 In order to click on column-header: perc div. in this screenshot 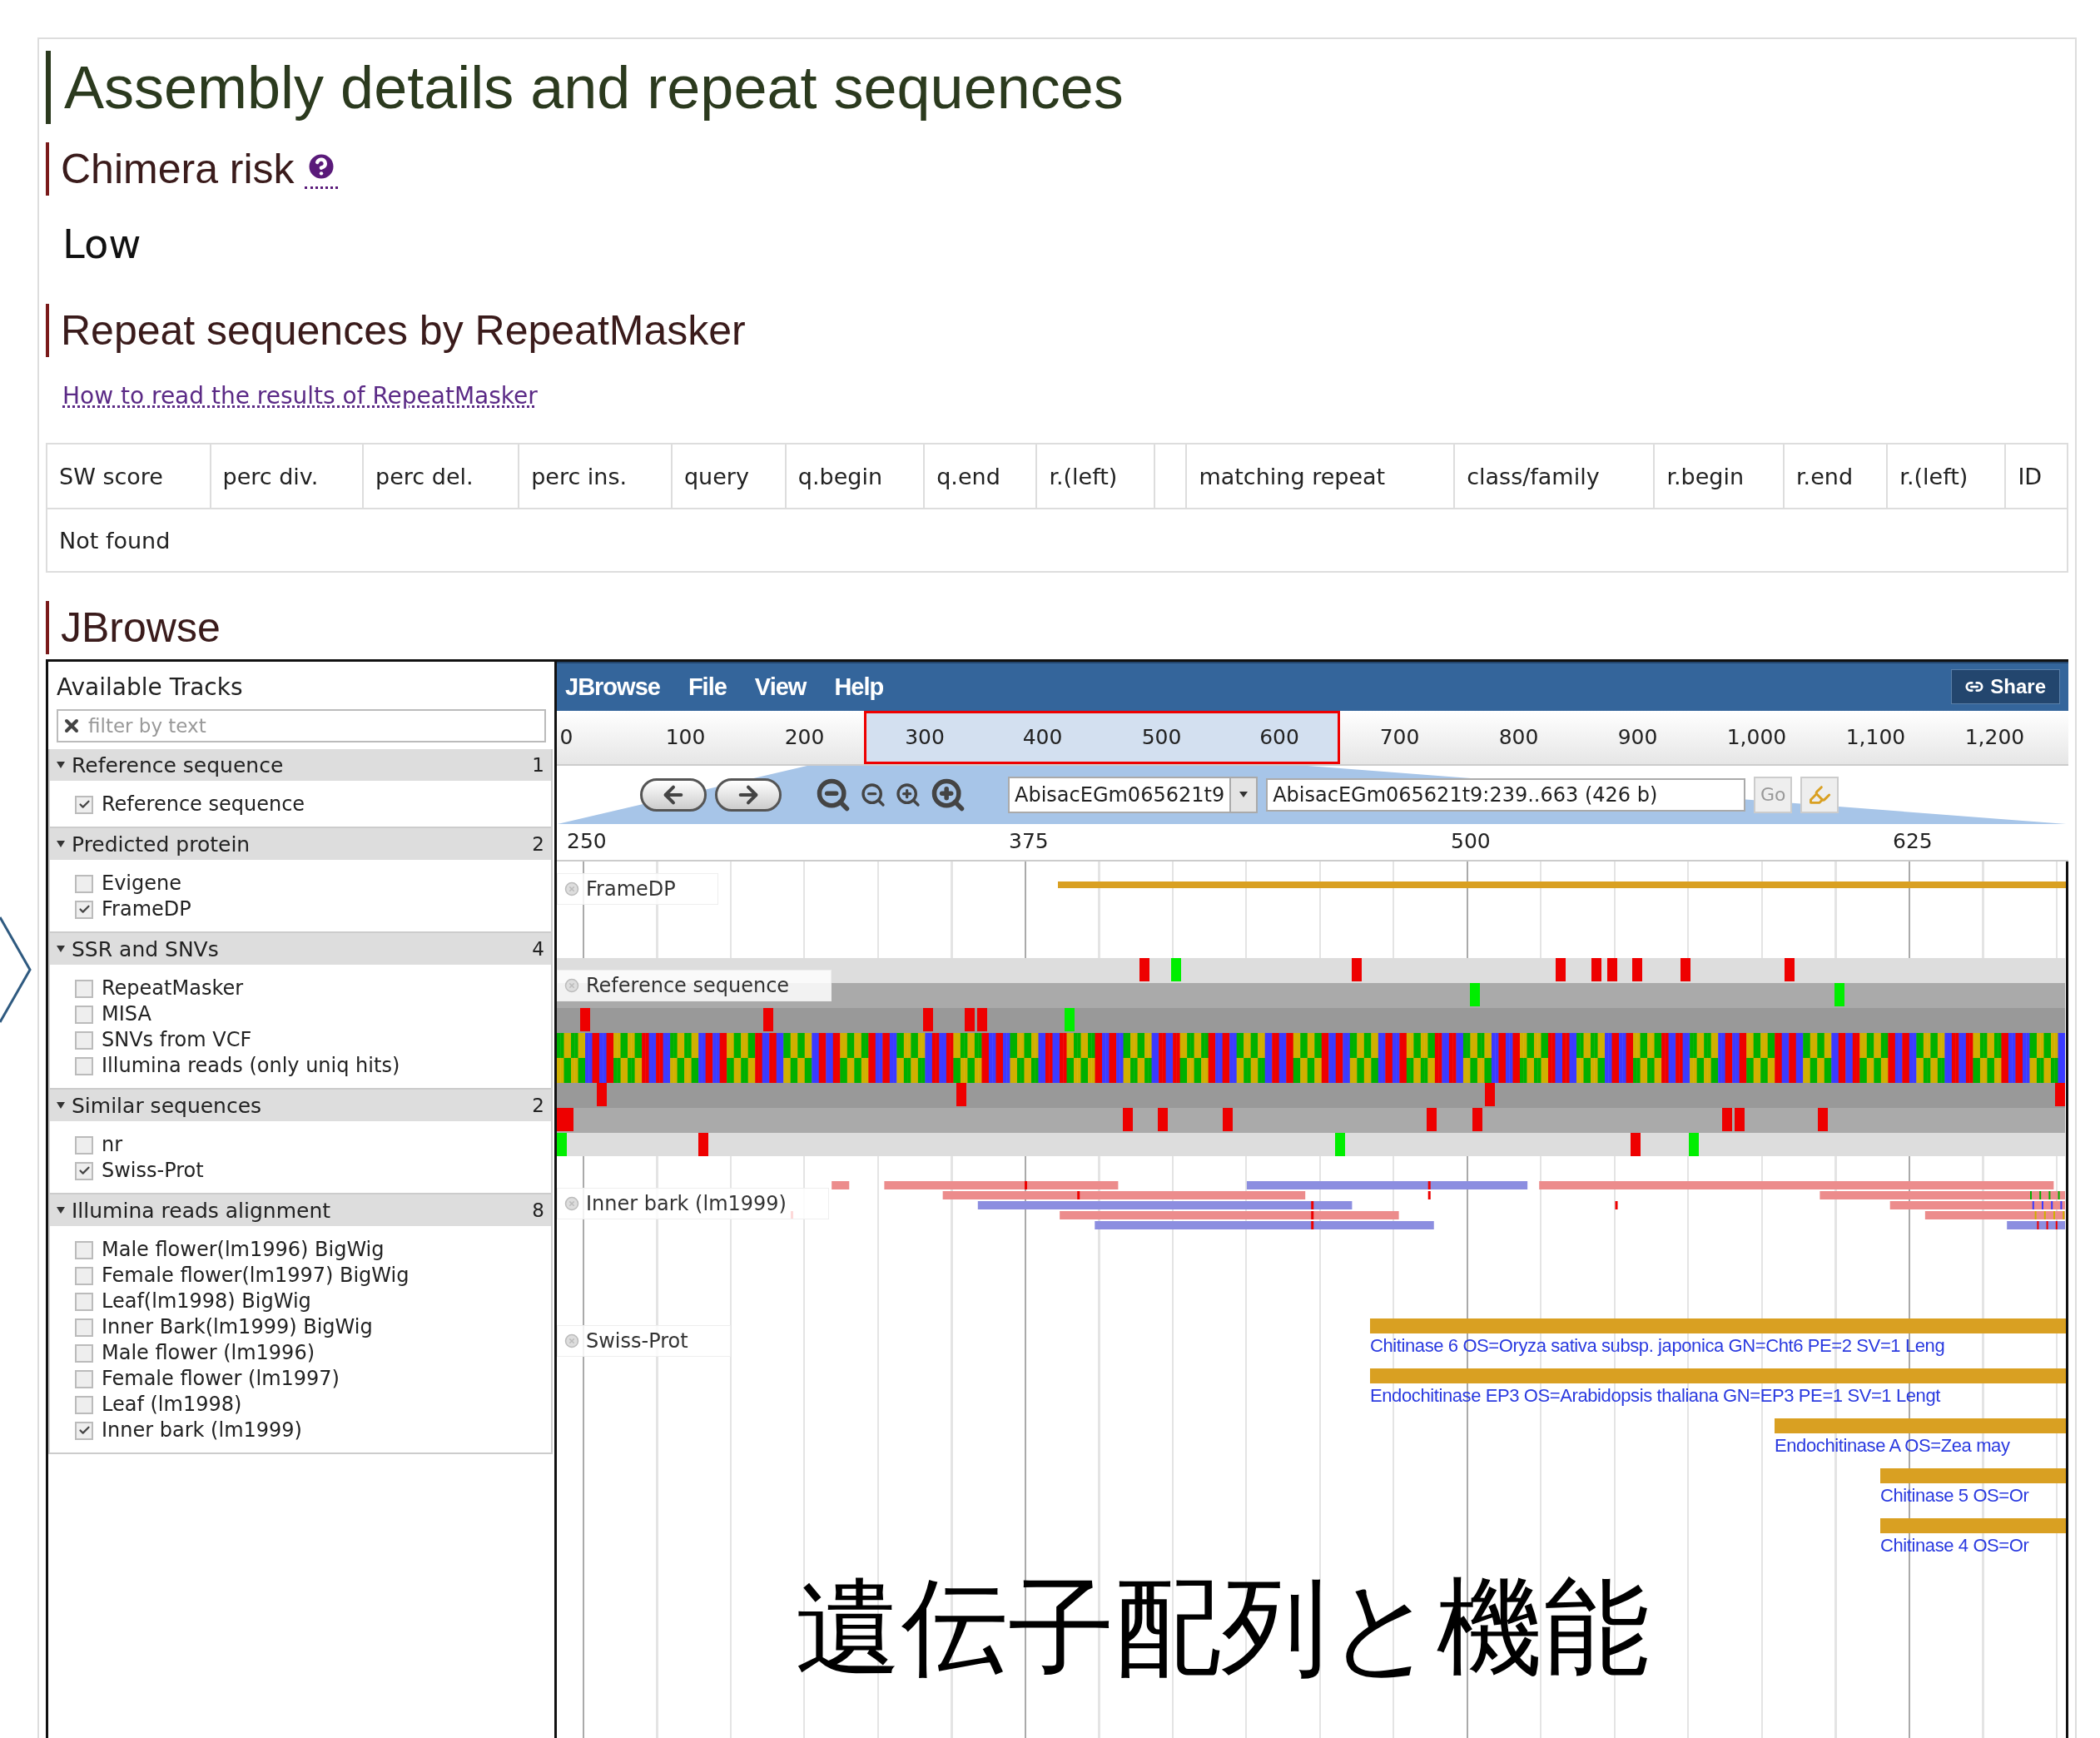, I will do `click(287, 477)`.